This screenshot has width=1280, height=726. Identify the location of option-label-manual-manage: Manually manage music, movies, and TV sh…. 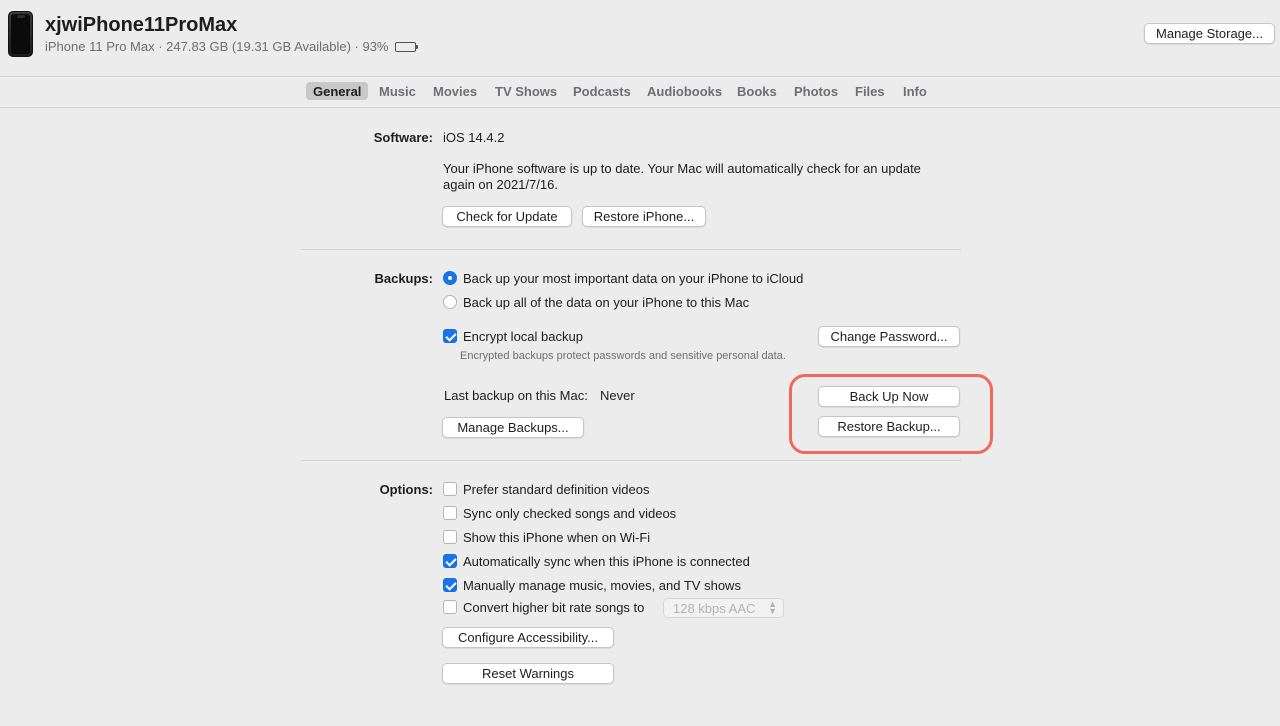
(602, 585).